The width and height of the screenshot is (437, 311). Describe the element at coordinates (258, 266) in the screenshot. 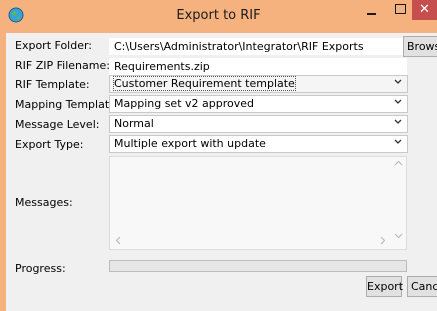

I see `progress-bar` at that location.